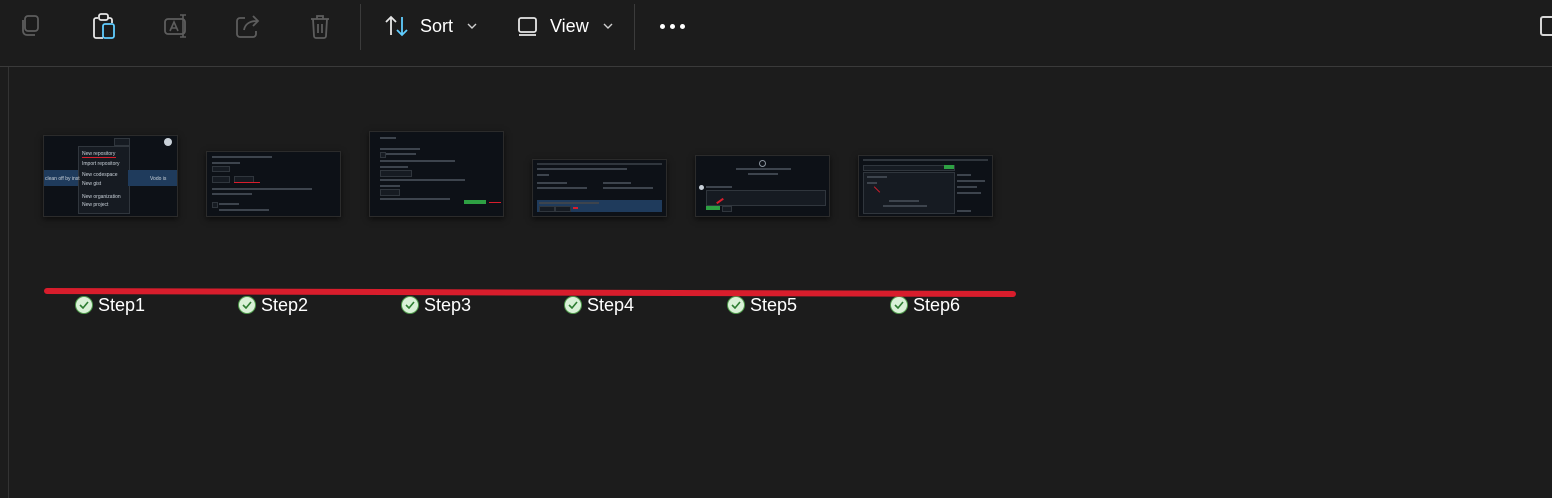  Describe the element at coordinates (776, 33) in the screenshot. I see `command-bar: Sort View` at that location.